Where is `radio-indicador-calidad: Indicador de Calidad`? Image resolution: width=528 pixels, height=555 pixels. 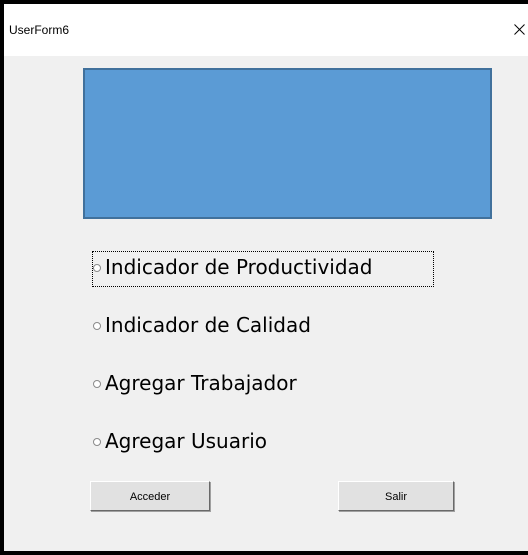 radio-indicador-calidad: Indicador de Calidad is located at coordinates (228, 327).